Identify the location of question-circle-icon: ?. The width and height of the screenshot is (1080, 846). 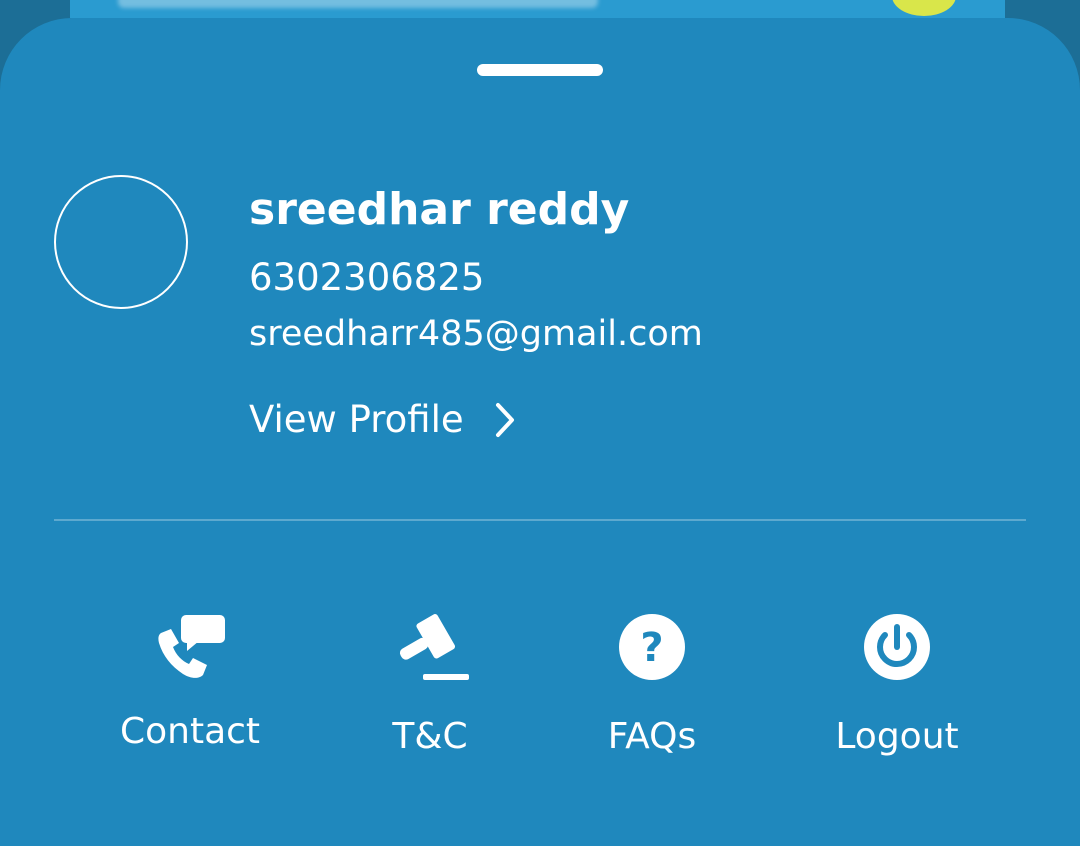
(652, 647).